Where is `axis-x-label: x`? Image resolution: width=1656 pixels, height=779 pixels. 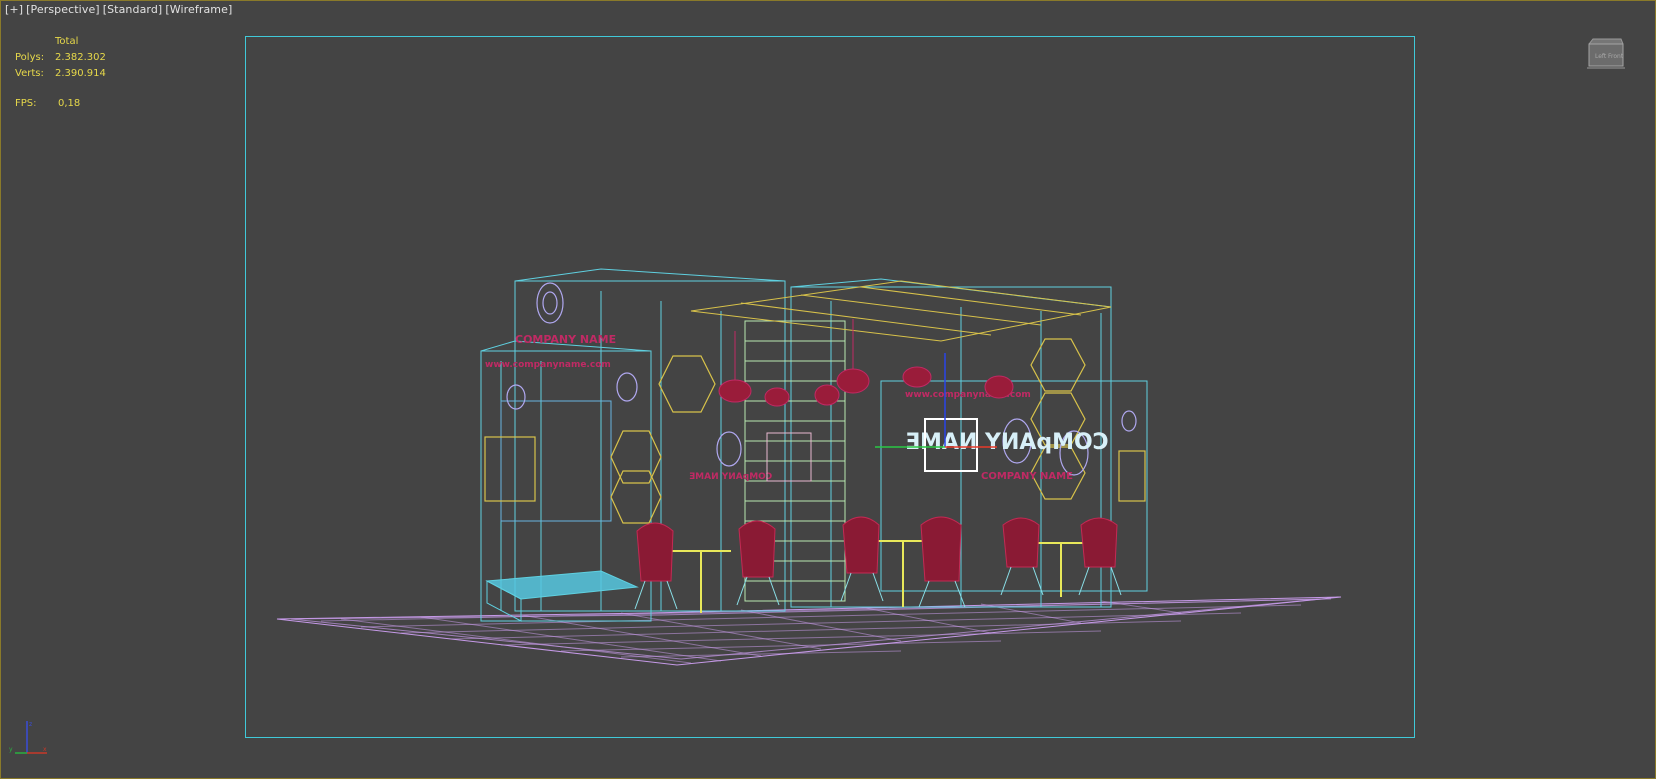
axis-x-label: x is located at coordinates (45, 749).